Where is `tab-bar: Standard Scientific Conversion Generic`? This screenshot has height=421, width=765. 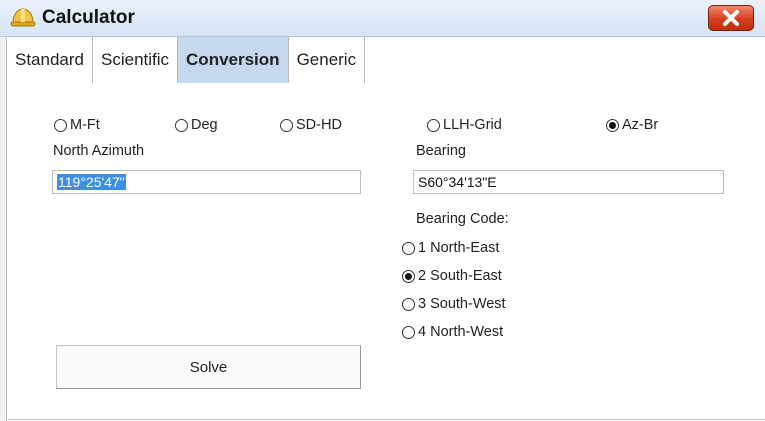
tab-bar: Standard Scientific Conversion Generic is located at coordinates (186, 60).